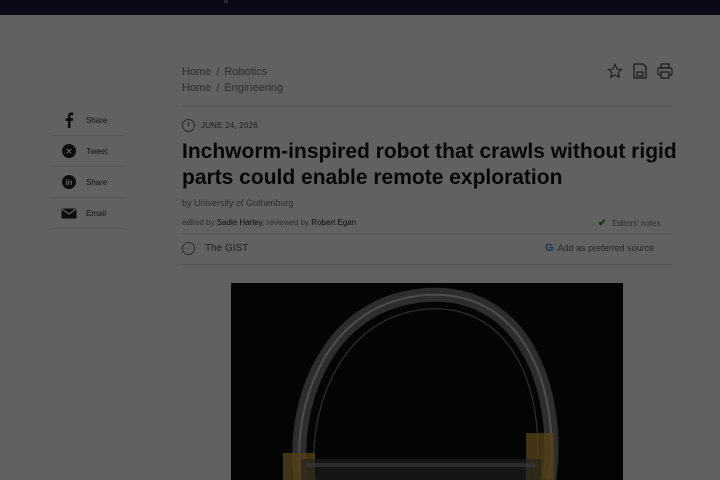  I want to click on reviewed-prefix: , reviewed by, so click(285, 222).